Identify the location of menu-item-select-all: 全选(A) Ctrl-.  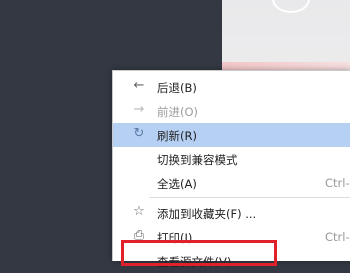
(231, 183).